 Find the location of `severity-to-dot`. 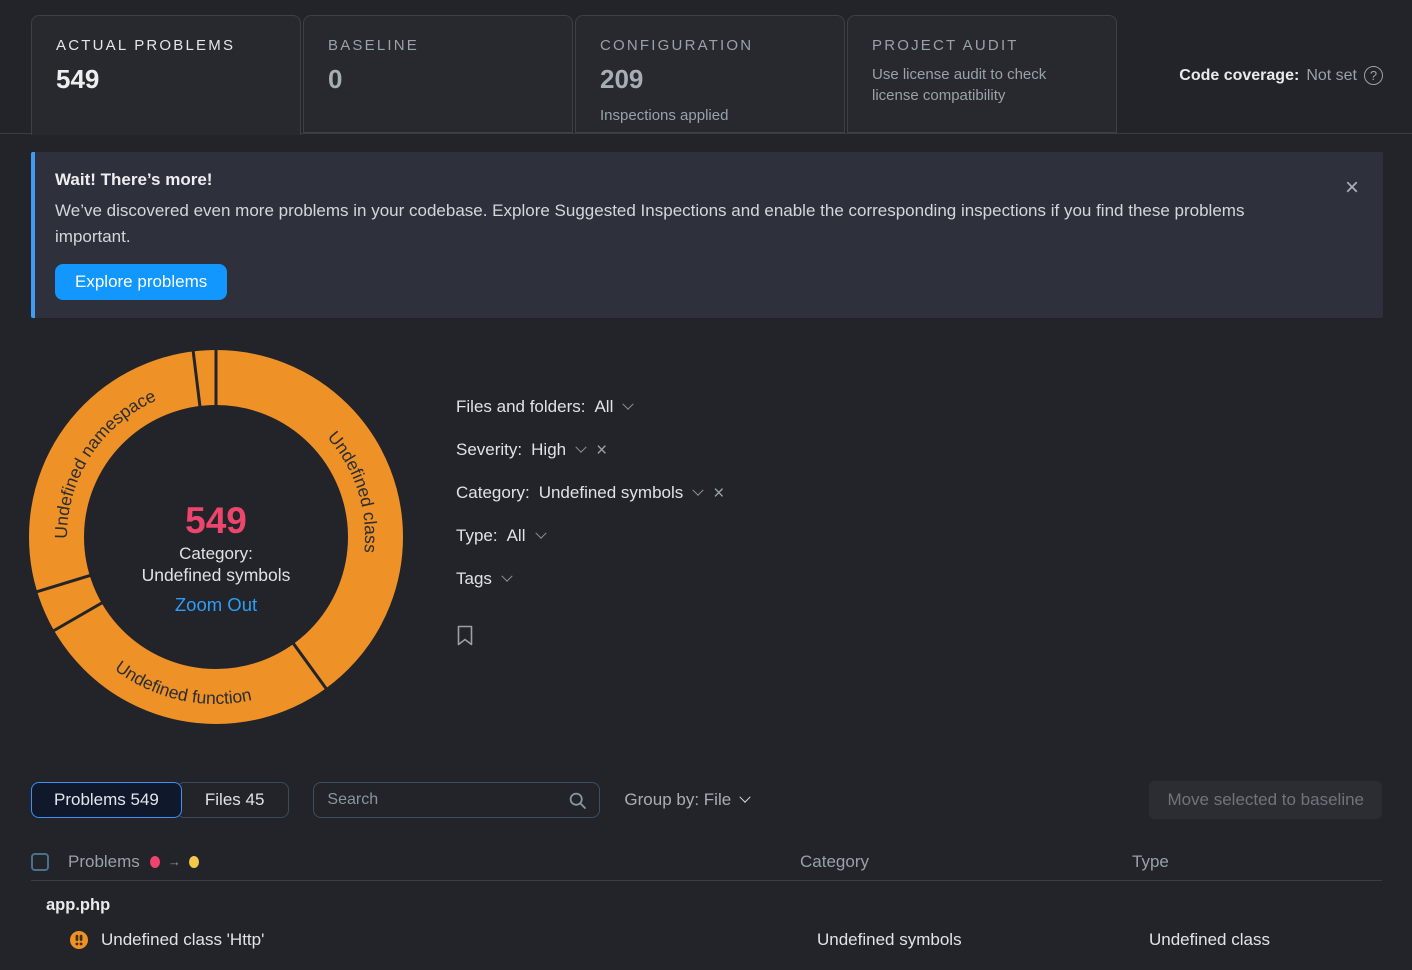

severity-to-dot is located at coordinates (193, 861).